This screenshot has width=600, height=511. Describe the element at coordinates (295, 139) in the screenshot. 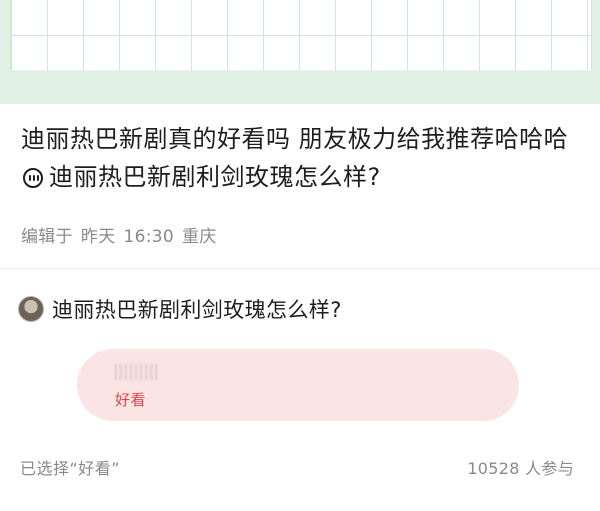

I see `post-text-content: 迪丽热巴新剧真的好看吗 朋友极力给我推荐哈哈哈` at that location.